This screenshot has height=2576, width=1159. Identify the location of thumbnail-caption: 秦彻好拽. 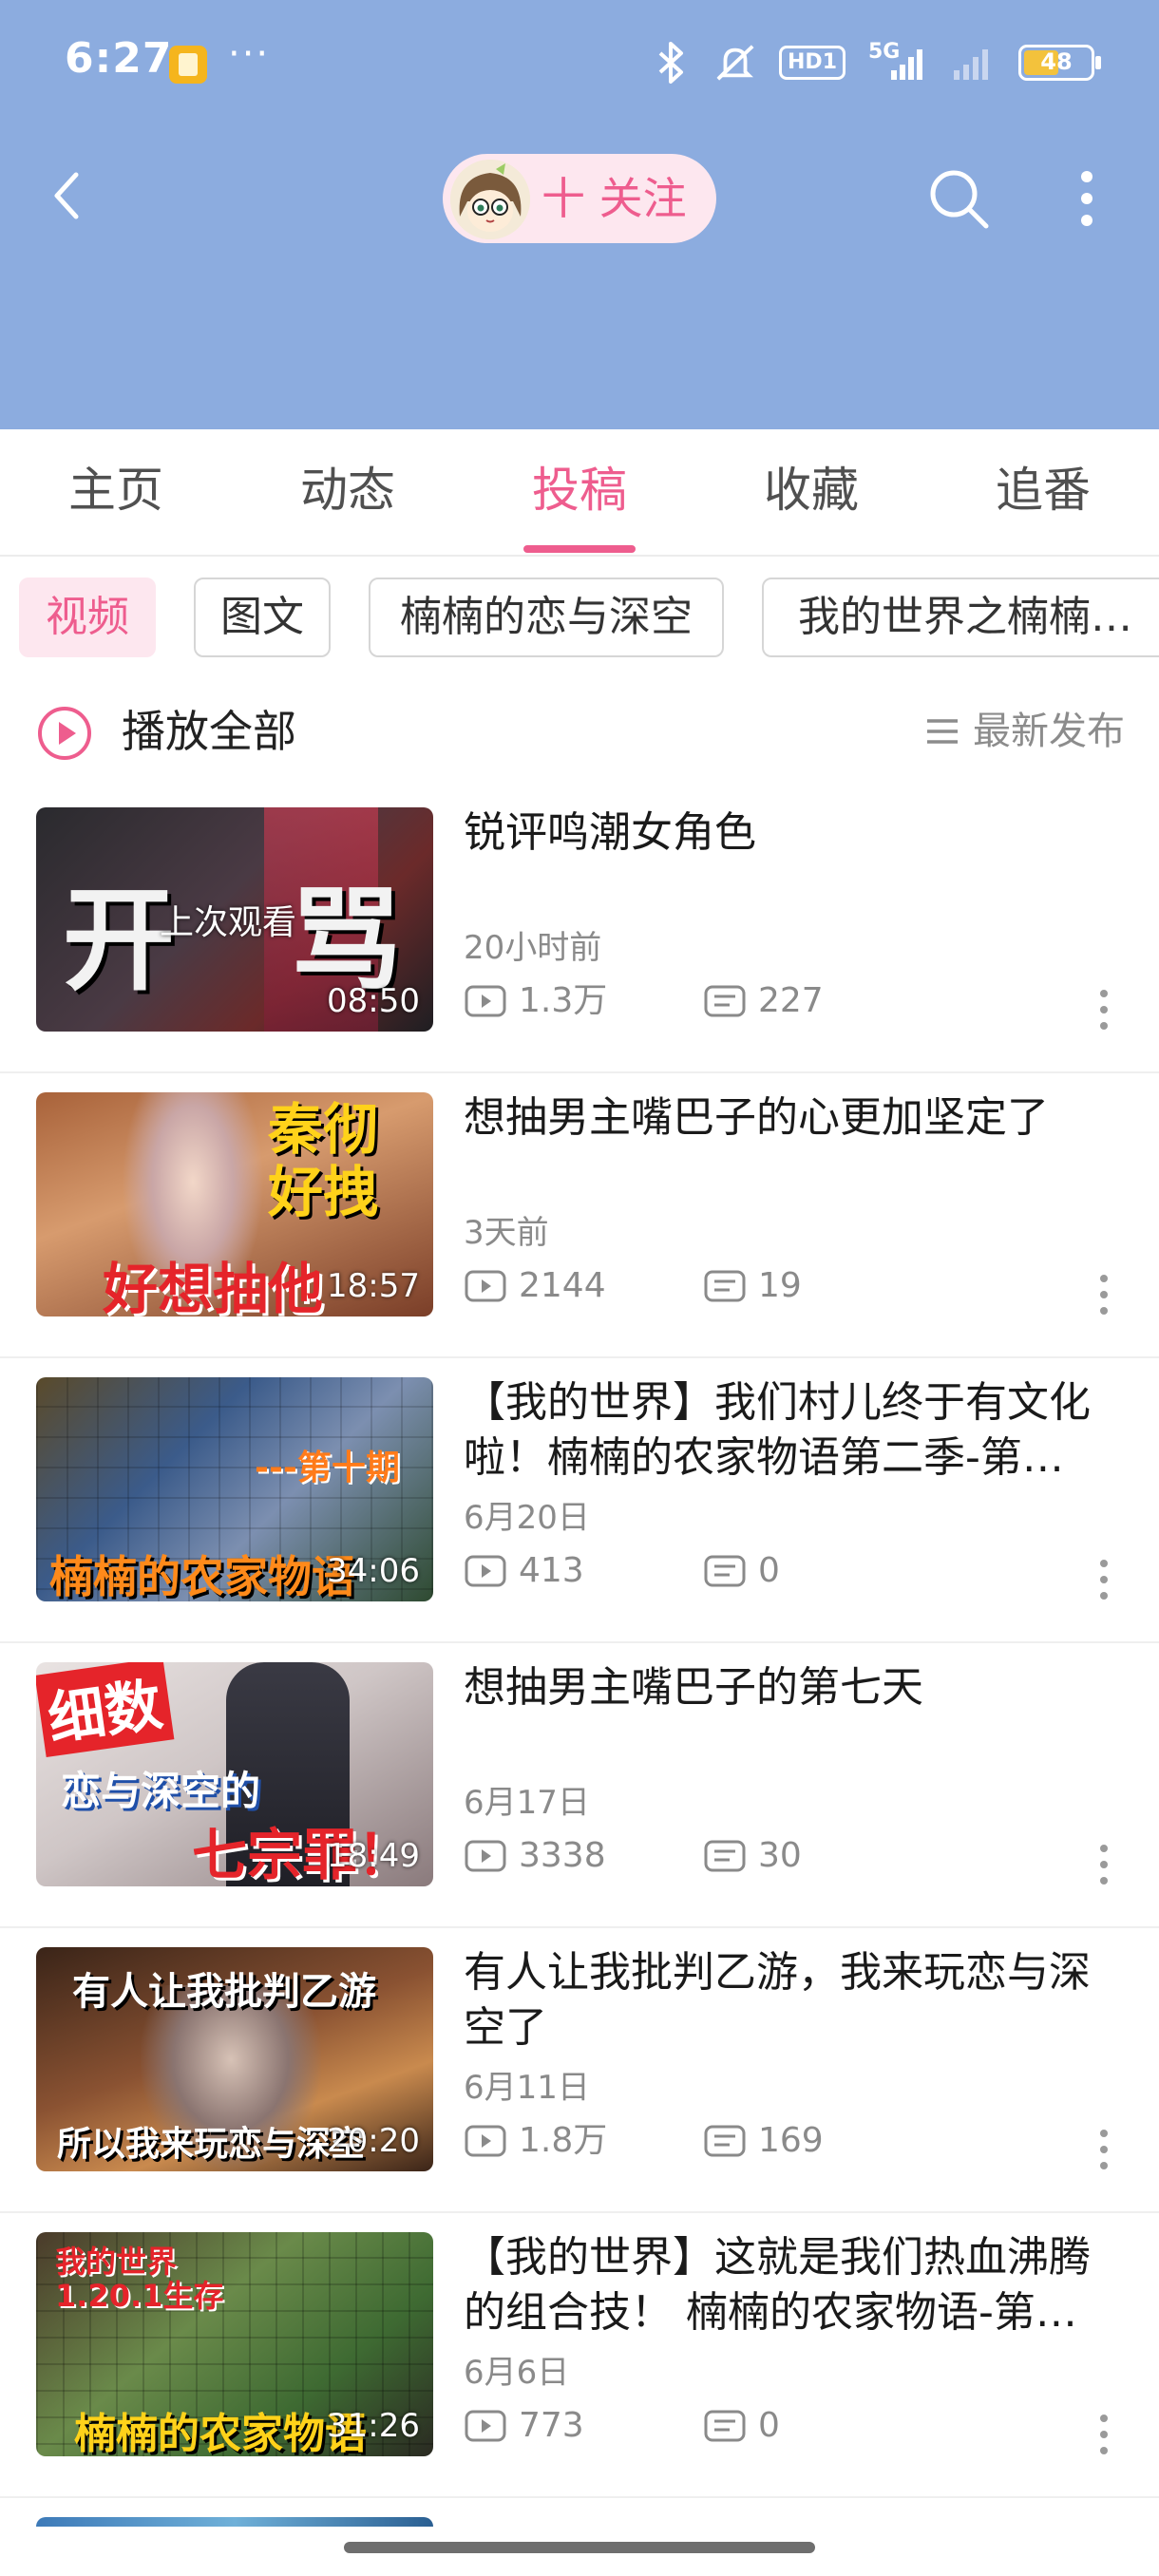
(323, 1160).